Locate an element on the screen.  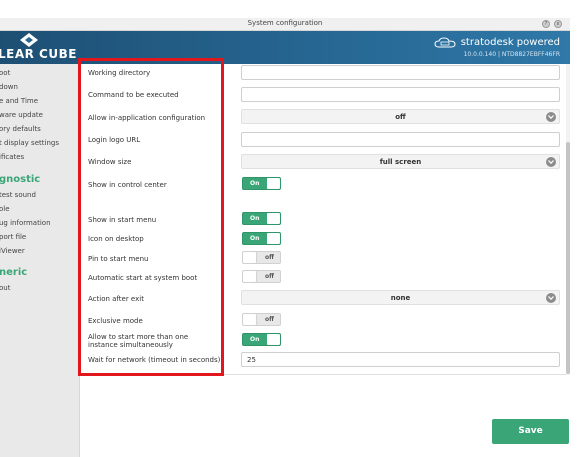
label-pin-start-menu: Pin to start menu is located at coordinates (118, 259).